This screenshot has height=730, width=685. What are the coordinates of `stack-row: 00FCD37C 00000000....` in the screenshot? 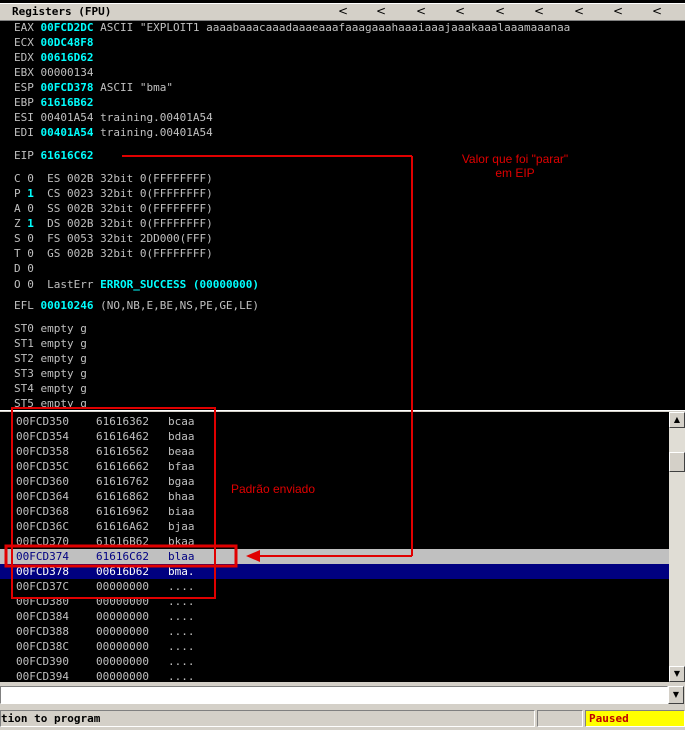 It's located at (334, 586).